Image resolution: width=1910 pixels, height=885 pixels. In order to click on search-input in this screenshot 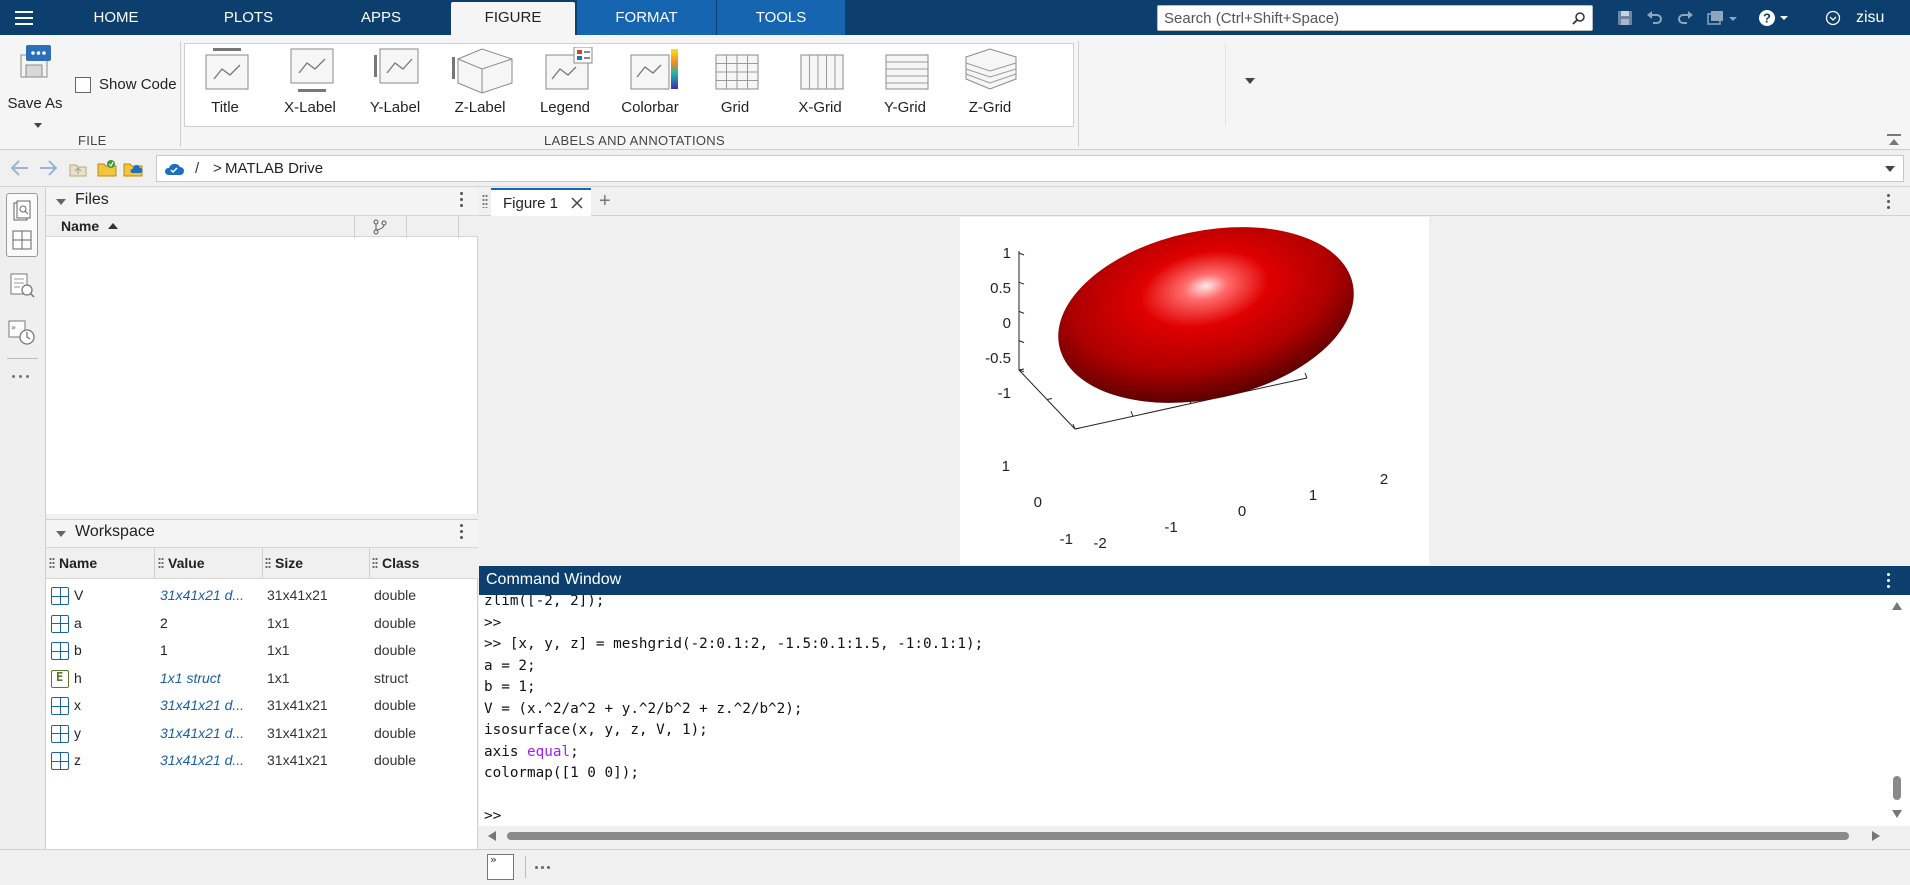, I will do `click(1358, 18)`.